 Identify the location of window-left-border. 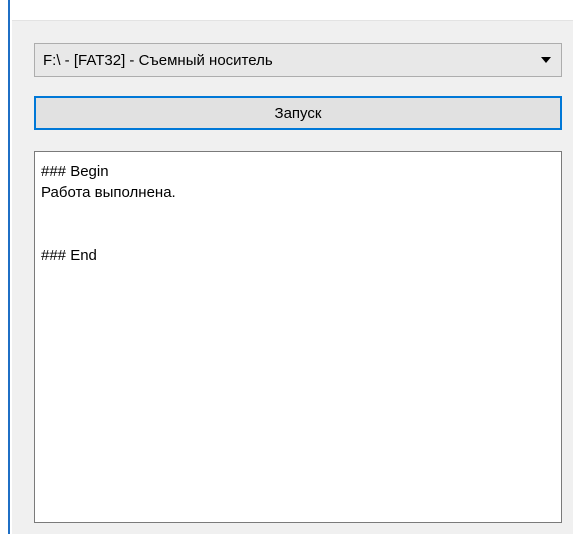
(9, 267).